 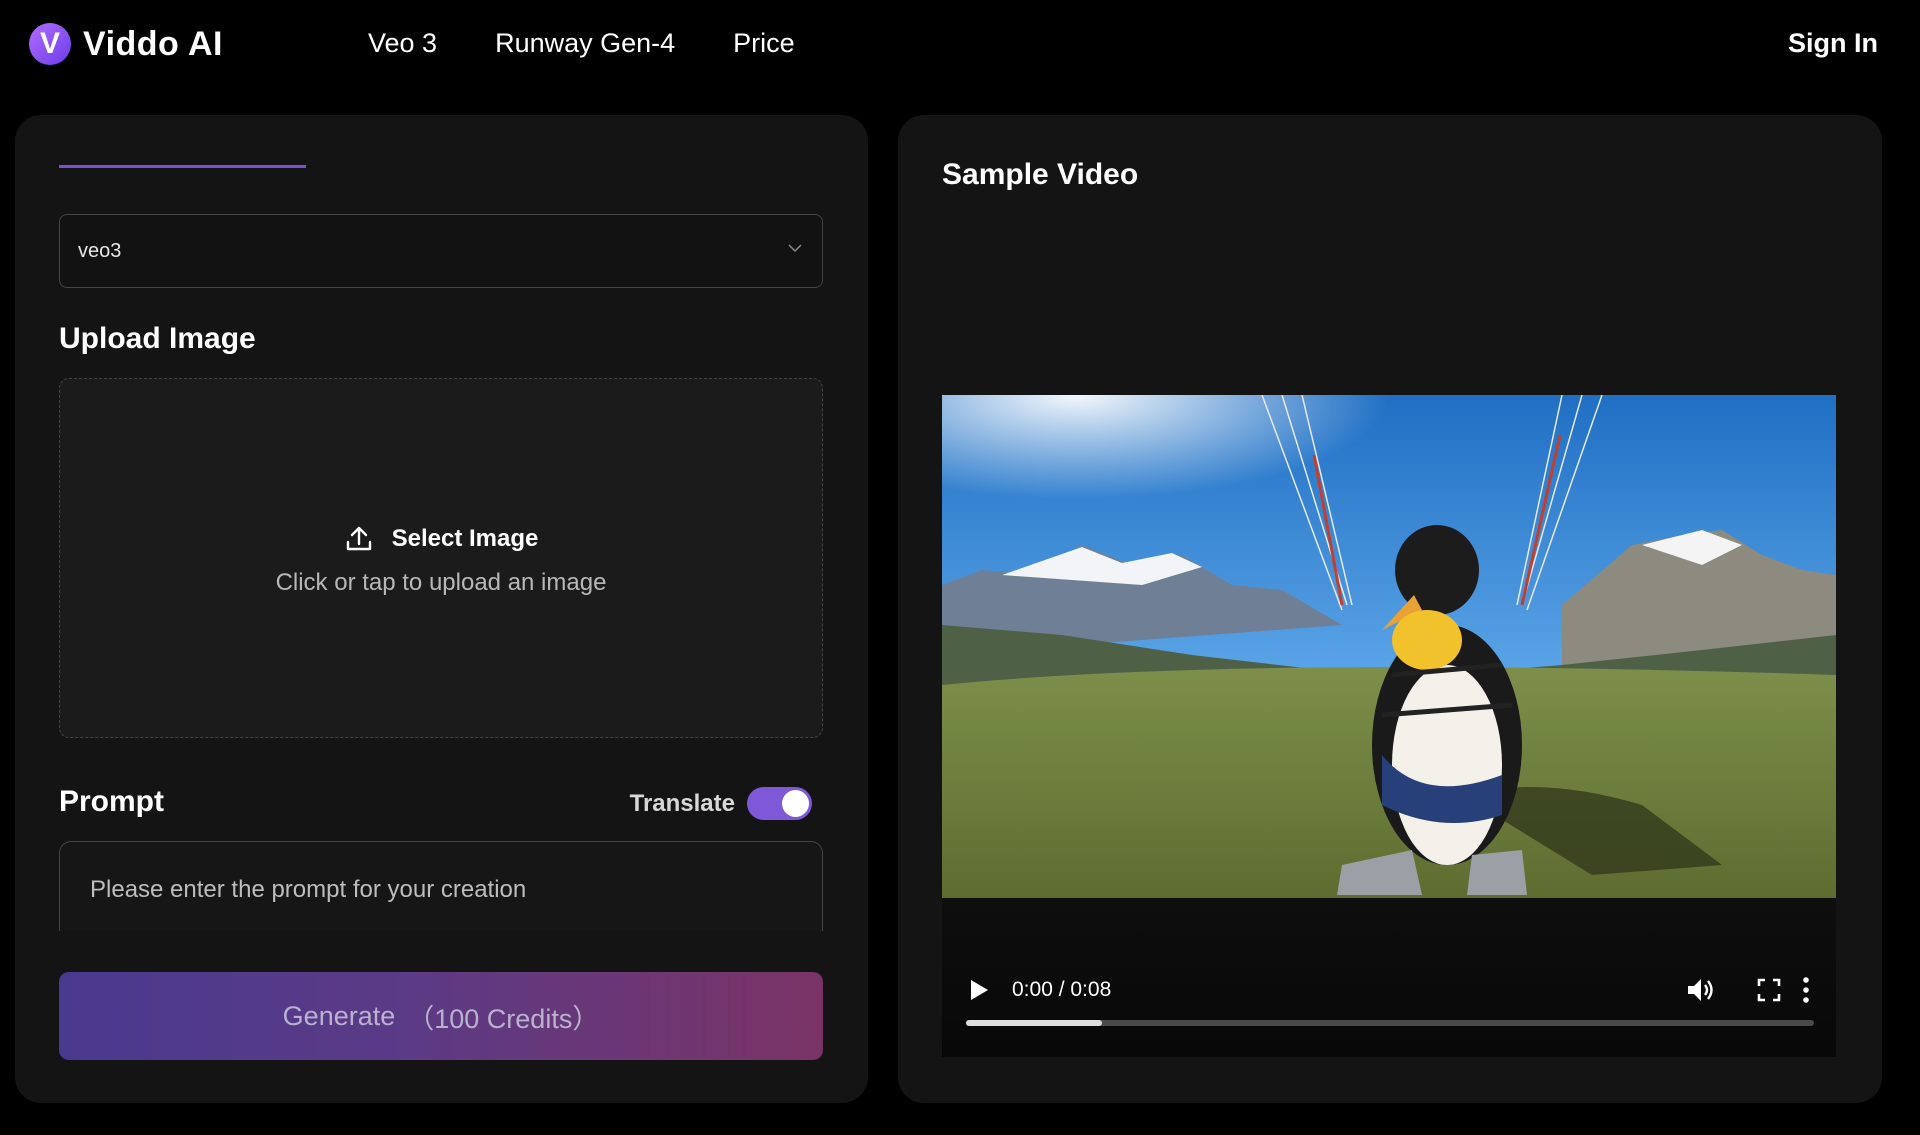 What do you see at coordinates (50, 44) in the screenshot?
I see `logo-badge-icon: V` at bounding box center [50, 44].